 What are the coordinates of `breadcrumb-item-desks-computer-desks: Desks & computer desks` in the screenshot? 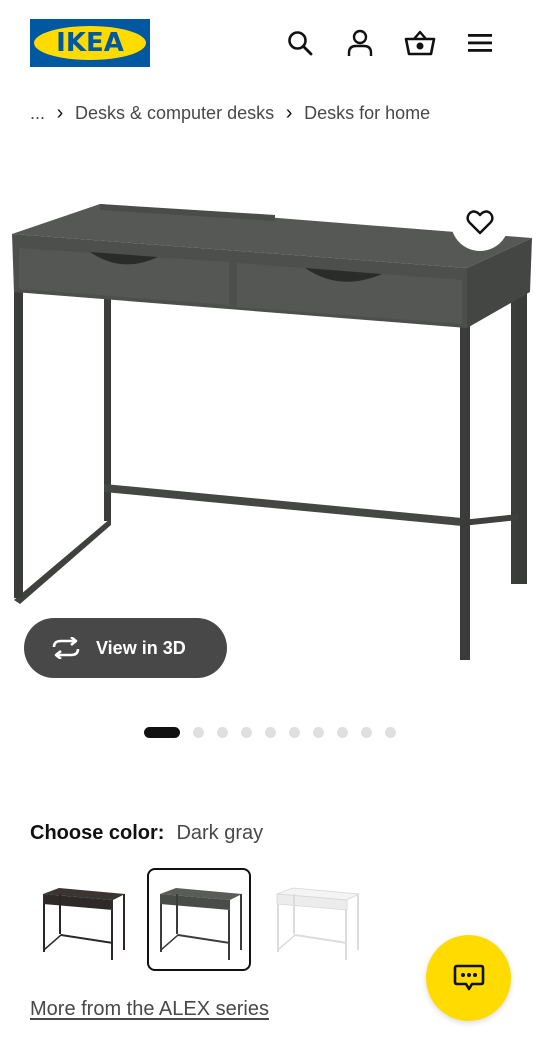 It's located at (174, 113).